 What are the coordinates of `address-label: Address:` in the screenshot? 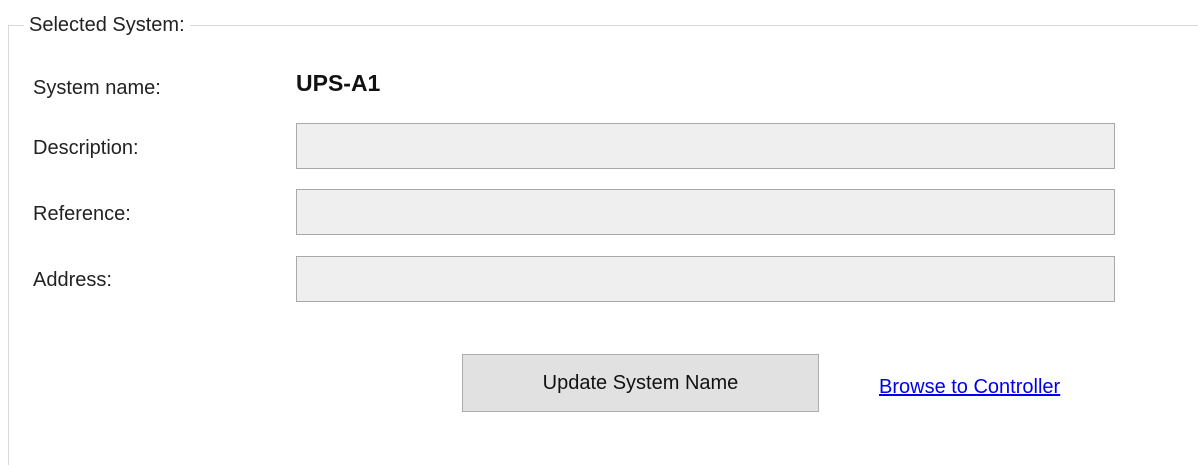 It's located at (72, 280).